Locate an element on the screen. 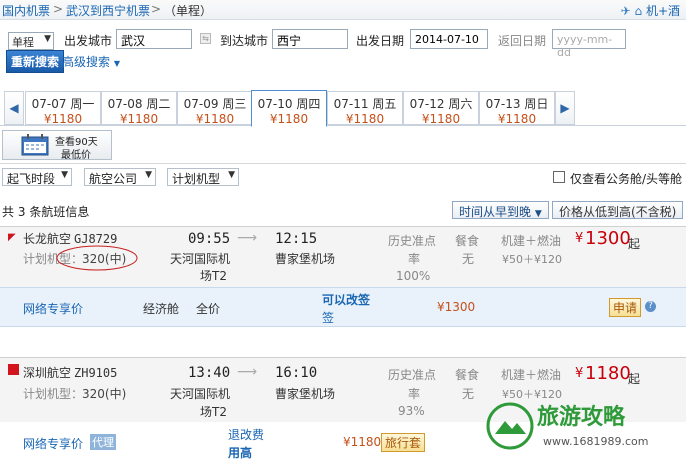  arrival-time: 12:15 is located at coordinates (296, 239).